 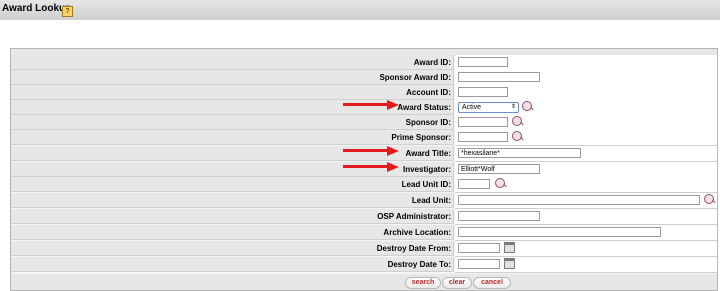 What do you see at coordinates (472, 107) in the screenshot?
I see `award-status-value: Active` at bounding box center [472, 107].